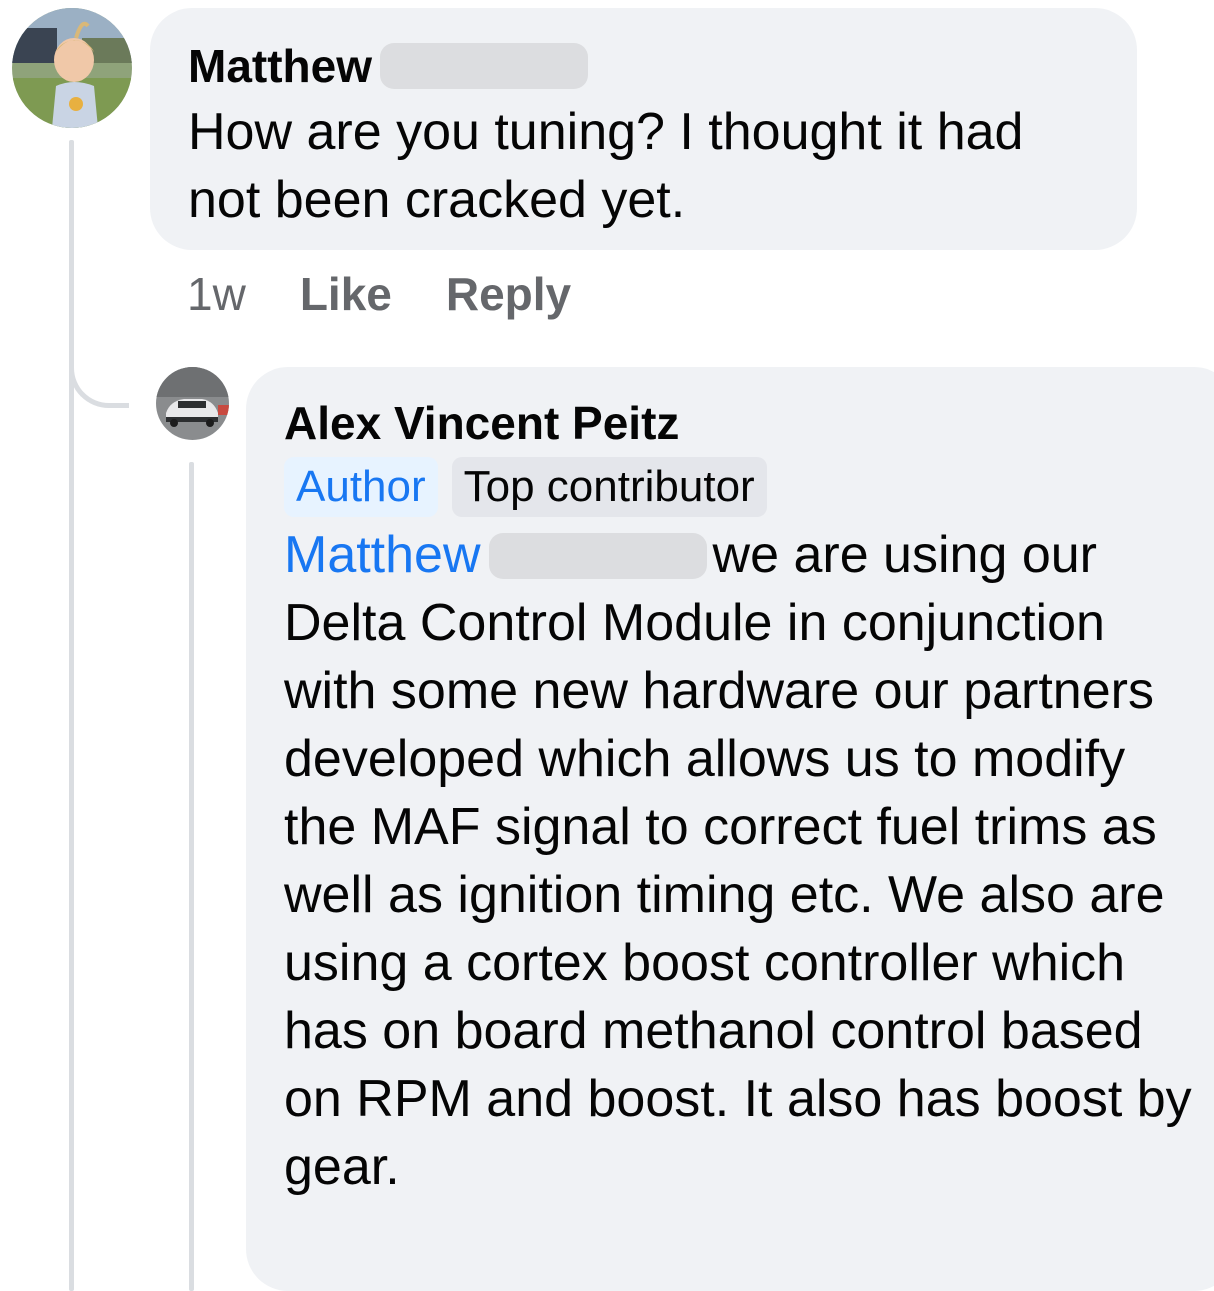 The image size is (1214, 1291). Describe the element at coordinates (361, 487) in the screenshot. I see `author-badge: Author` at that location.